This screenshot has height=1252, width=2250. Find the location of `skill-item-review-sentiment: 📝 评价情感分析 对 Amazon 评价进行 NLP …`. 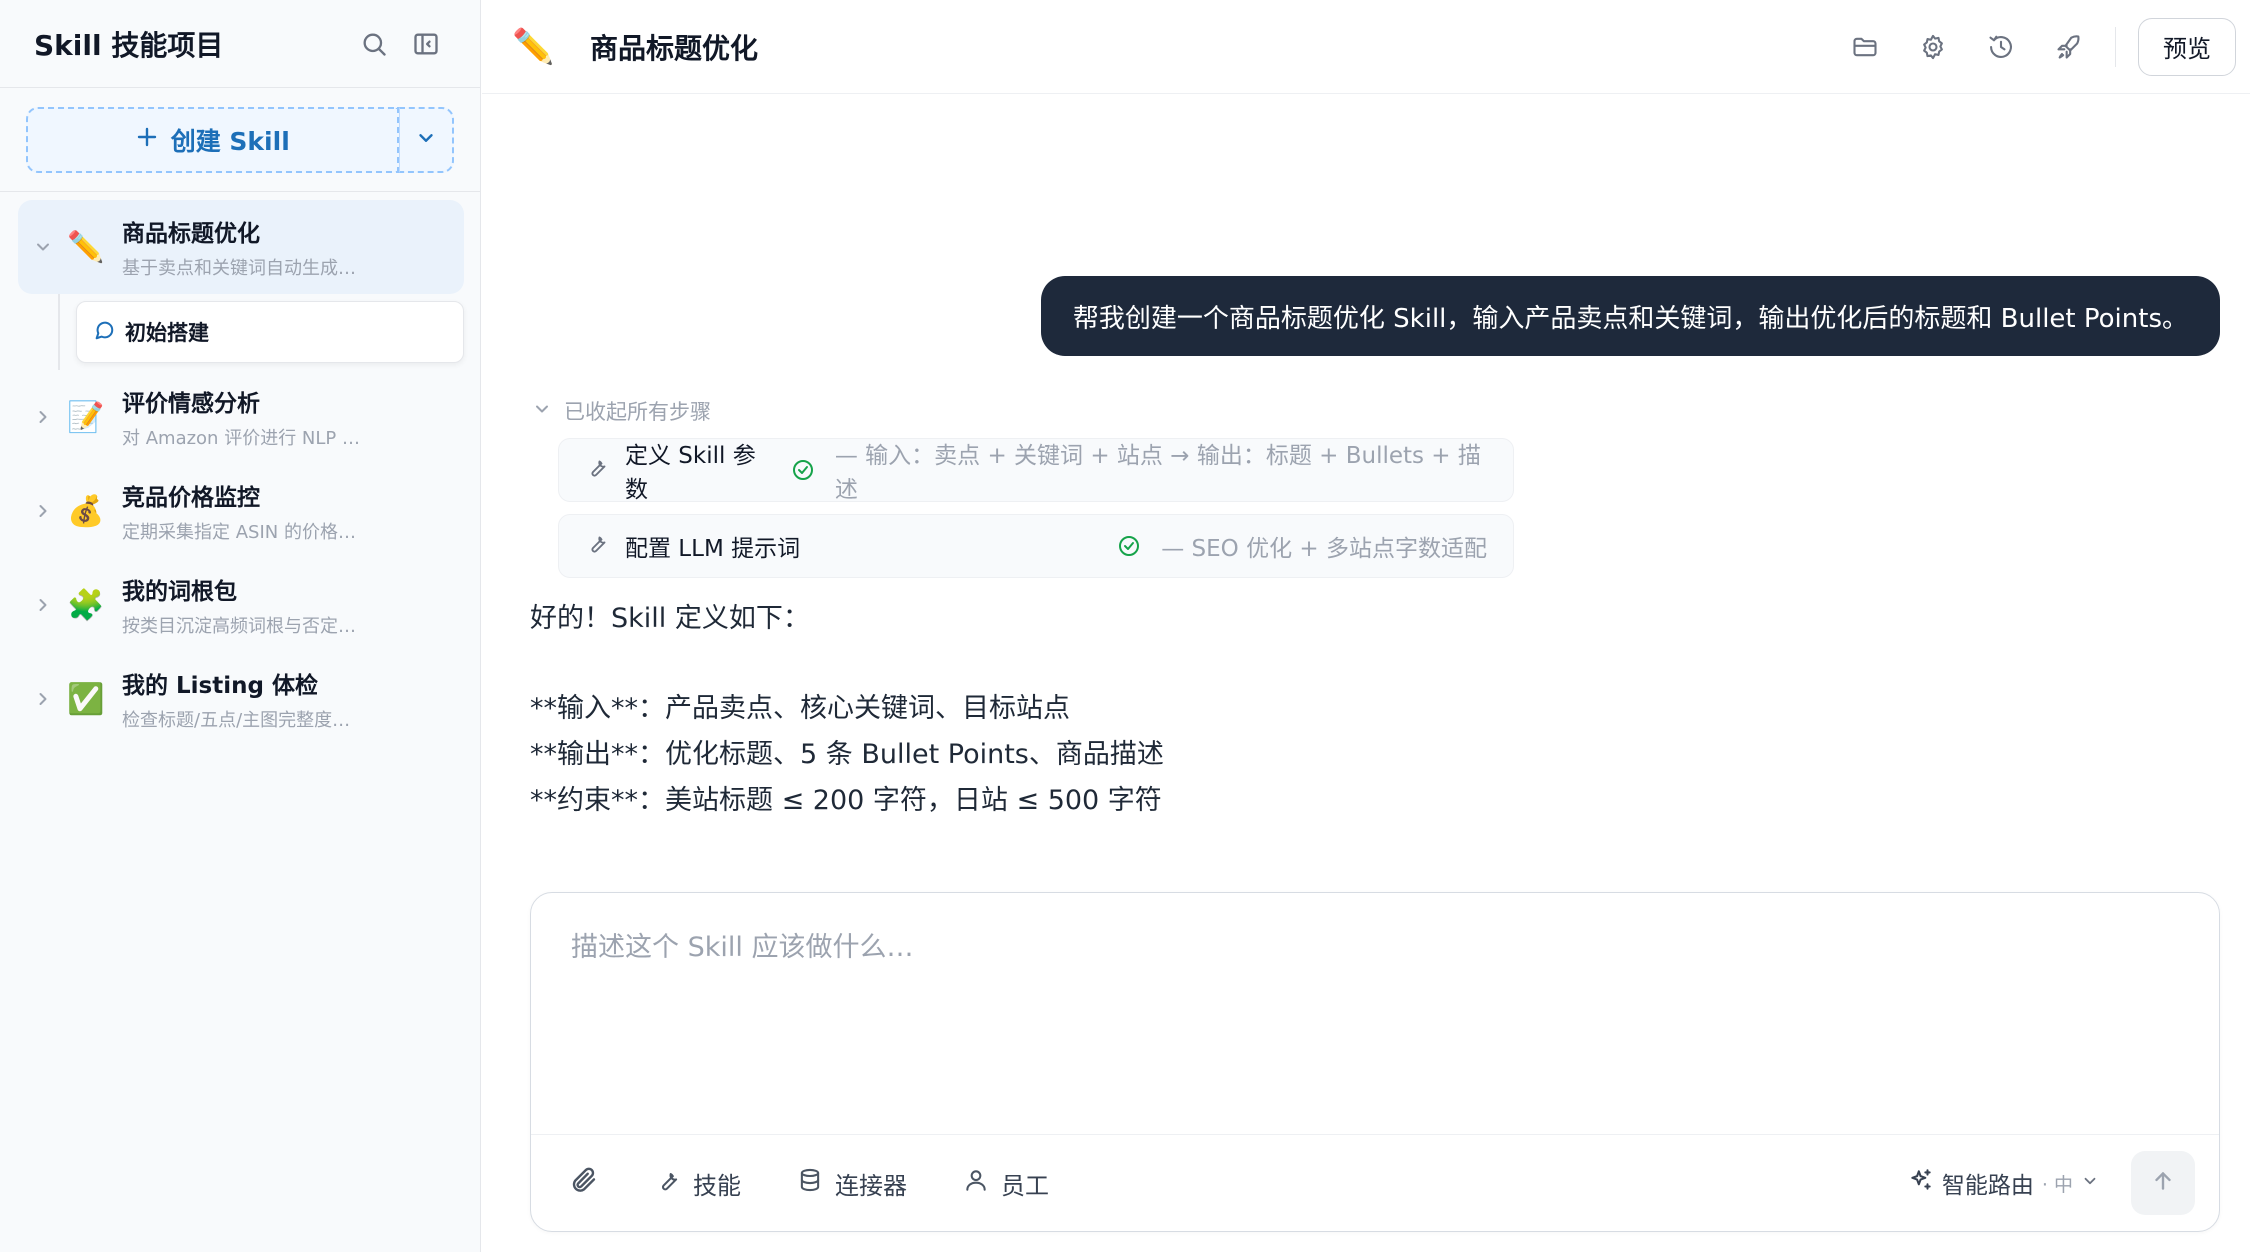

skill-item-review-sentiment: 📝 评价情感分析 对 Amazon 评价进行 NLP … is located at coordinates (241, 417).